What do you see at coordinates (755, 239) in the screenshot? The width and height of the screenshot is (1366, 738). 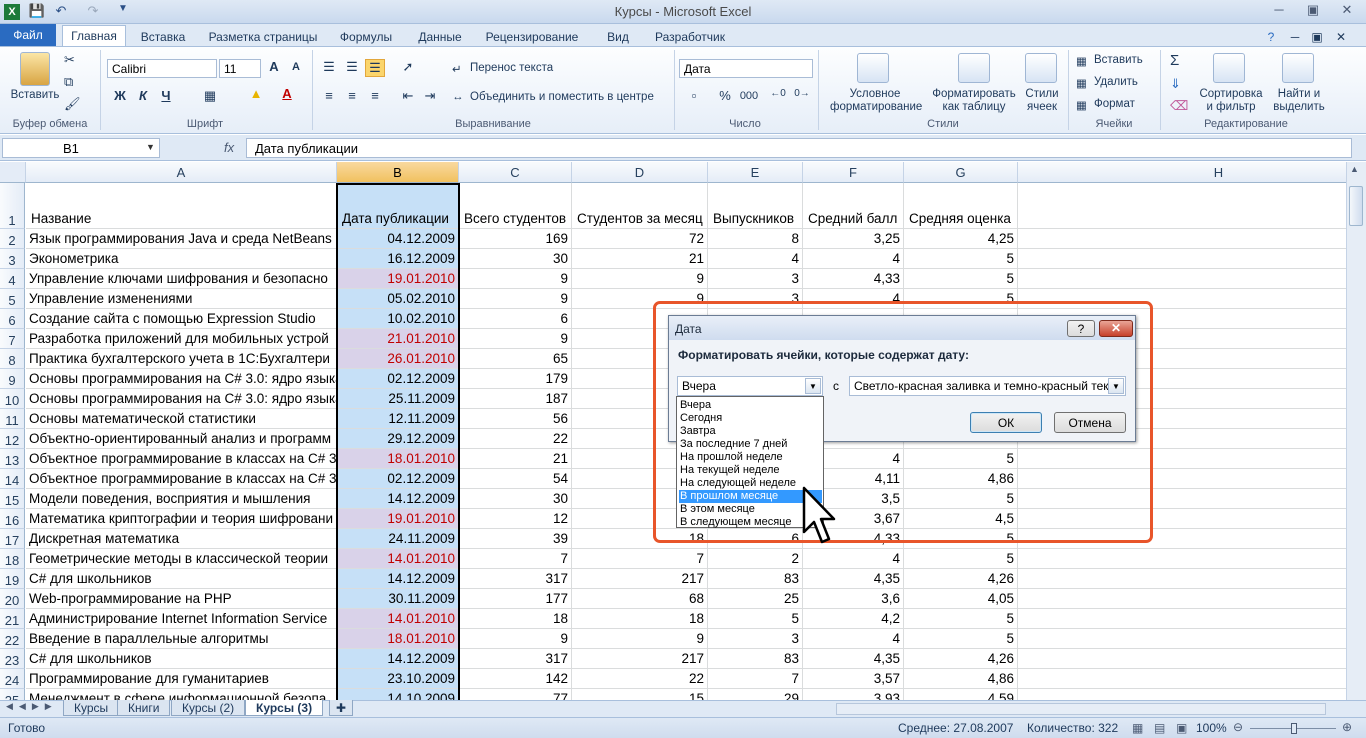 I see `cell-e: 8` at bounding box center [755, 239].